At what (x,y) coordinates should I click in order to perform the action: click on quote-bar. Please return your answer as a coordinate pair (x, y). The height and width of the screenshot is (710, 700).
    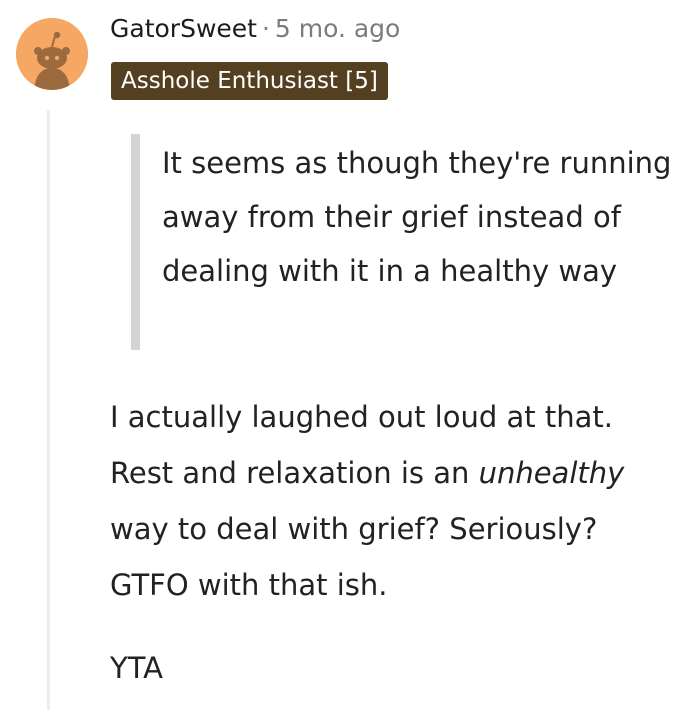
    Looking at the image, I should click on (135, 242).